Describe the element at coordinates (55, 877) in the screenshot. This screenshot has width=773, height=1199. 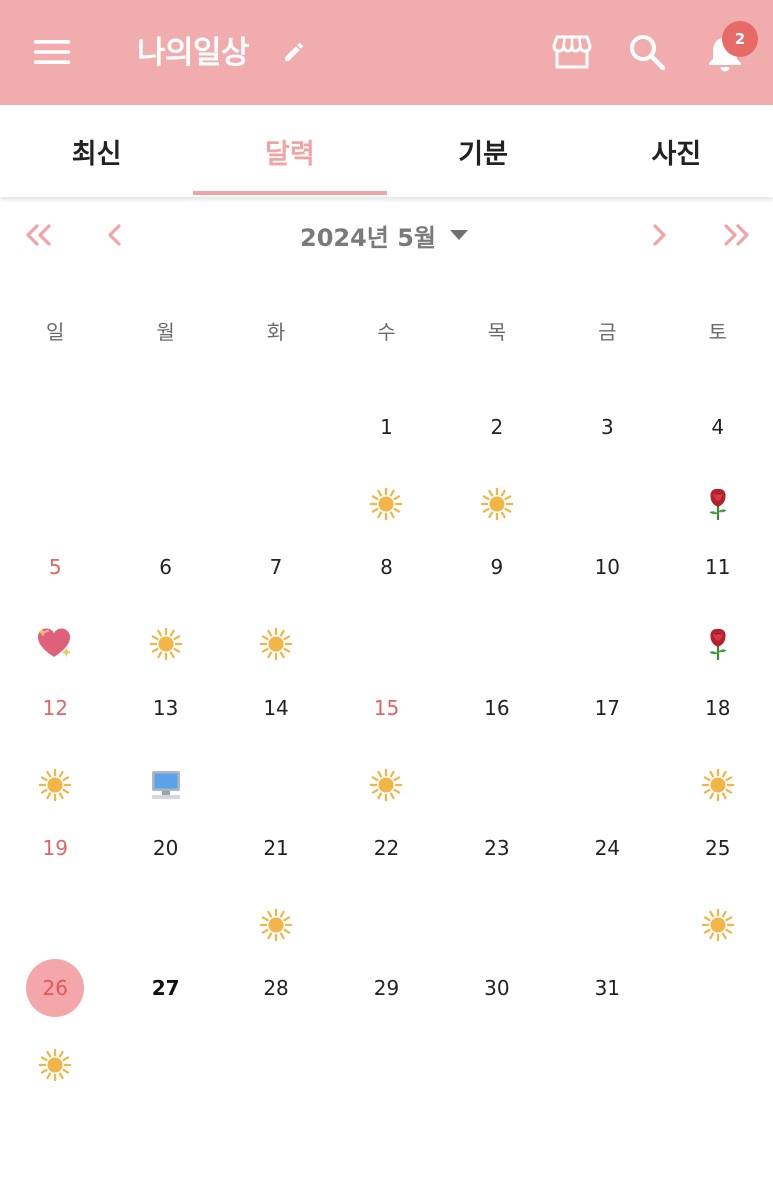
I see `day-cell-19: 19` at that location.